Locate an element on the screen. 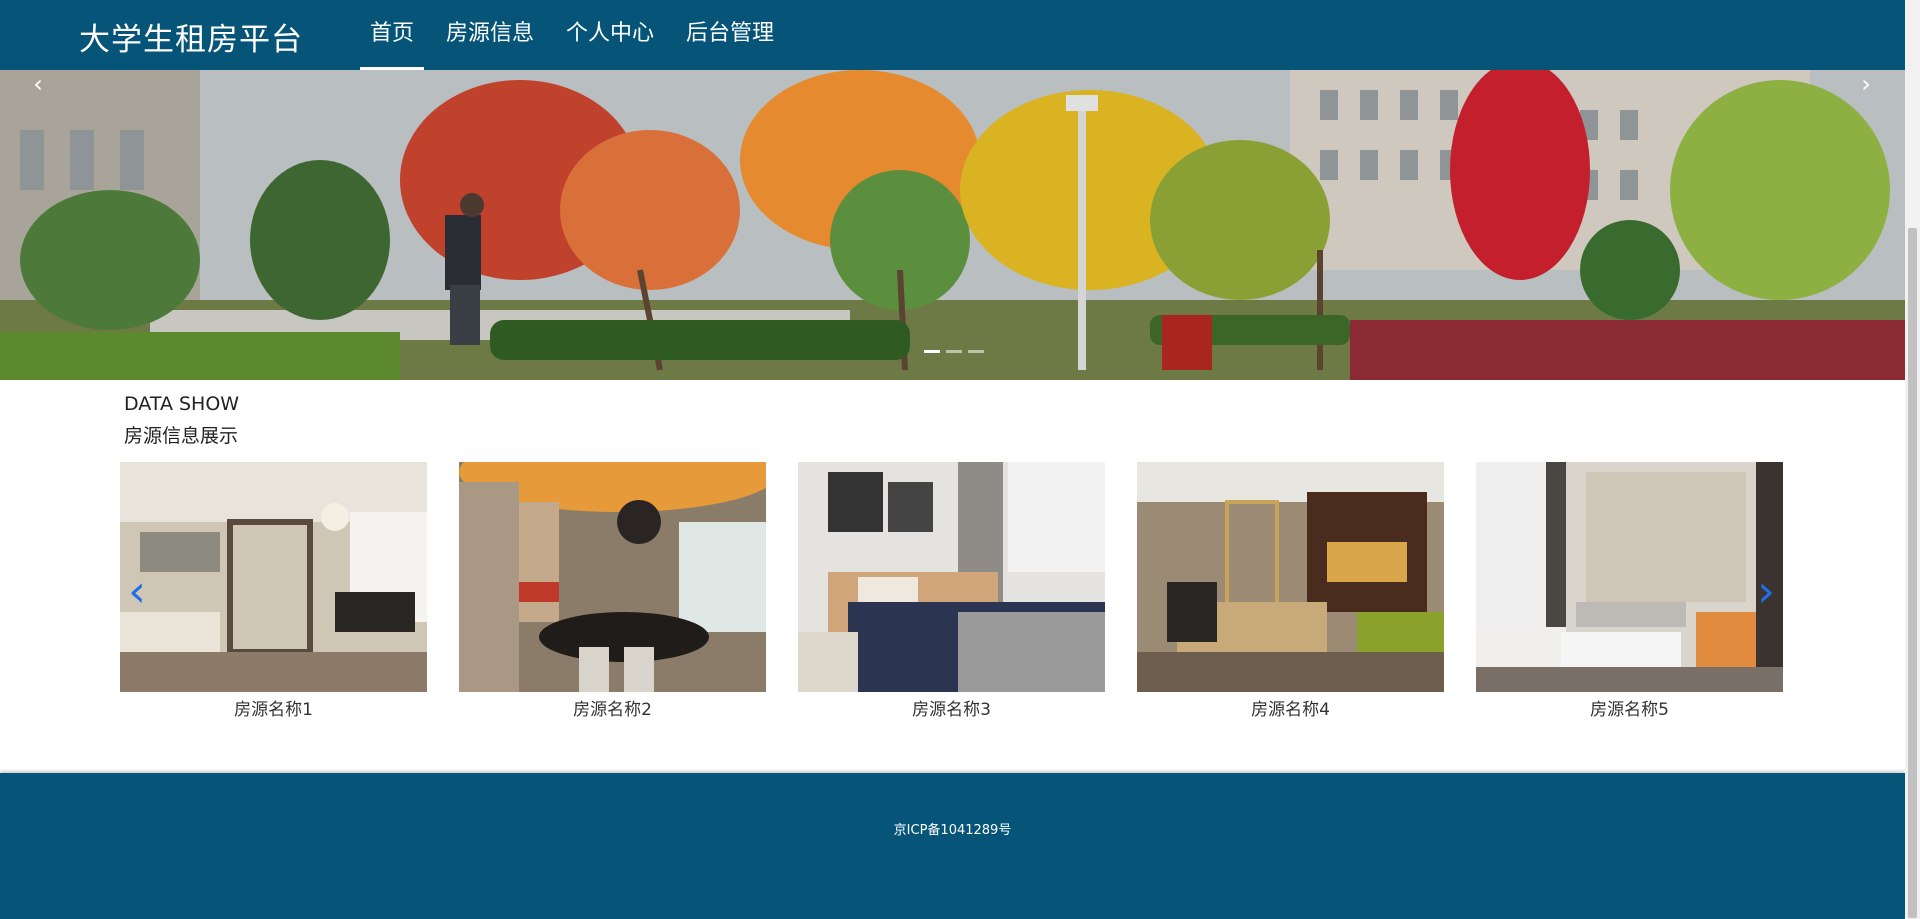 The image size is (1920, 919). section-title-en: DATA SHOW is located at coordinates (182, 404).